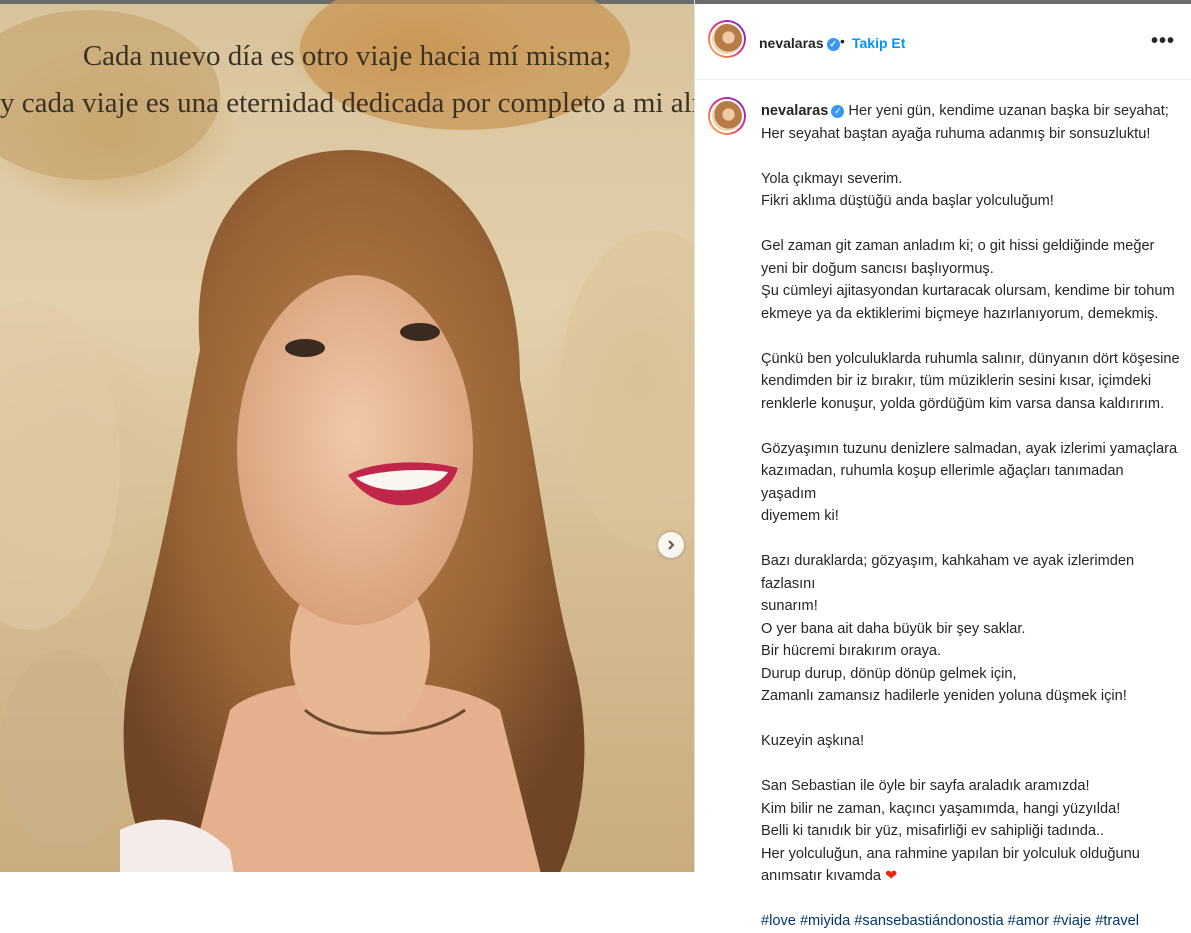 The image size is (1191, 933). I want to click on face, so click(355, 450).